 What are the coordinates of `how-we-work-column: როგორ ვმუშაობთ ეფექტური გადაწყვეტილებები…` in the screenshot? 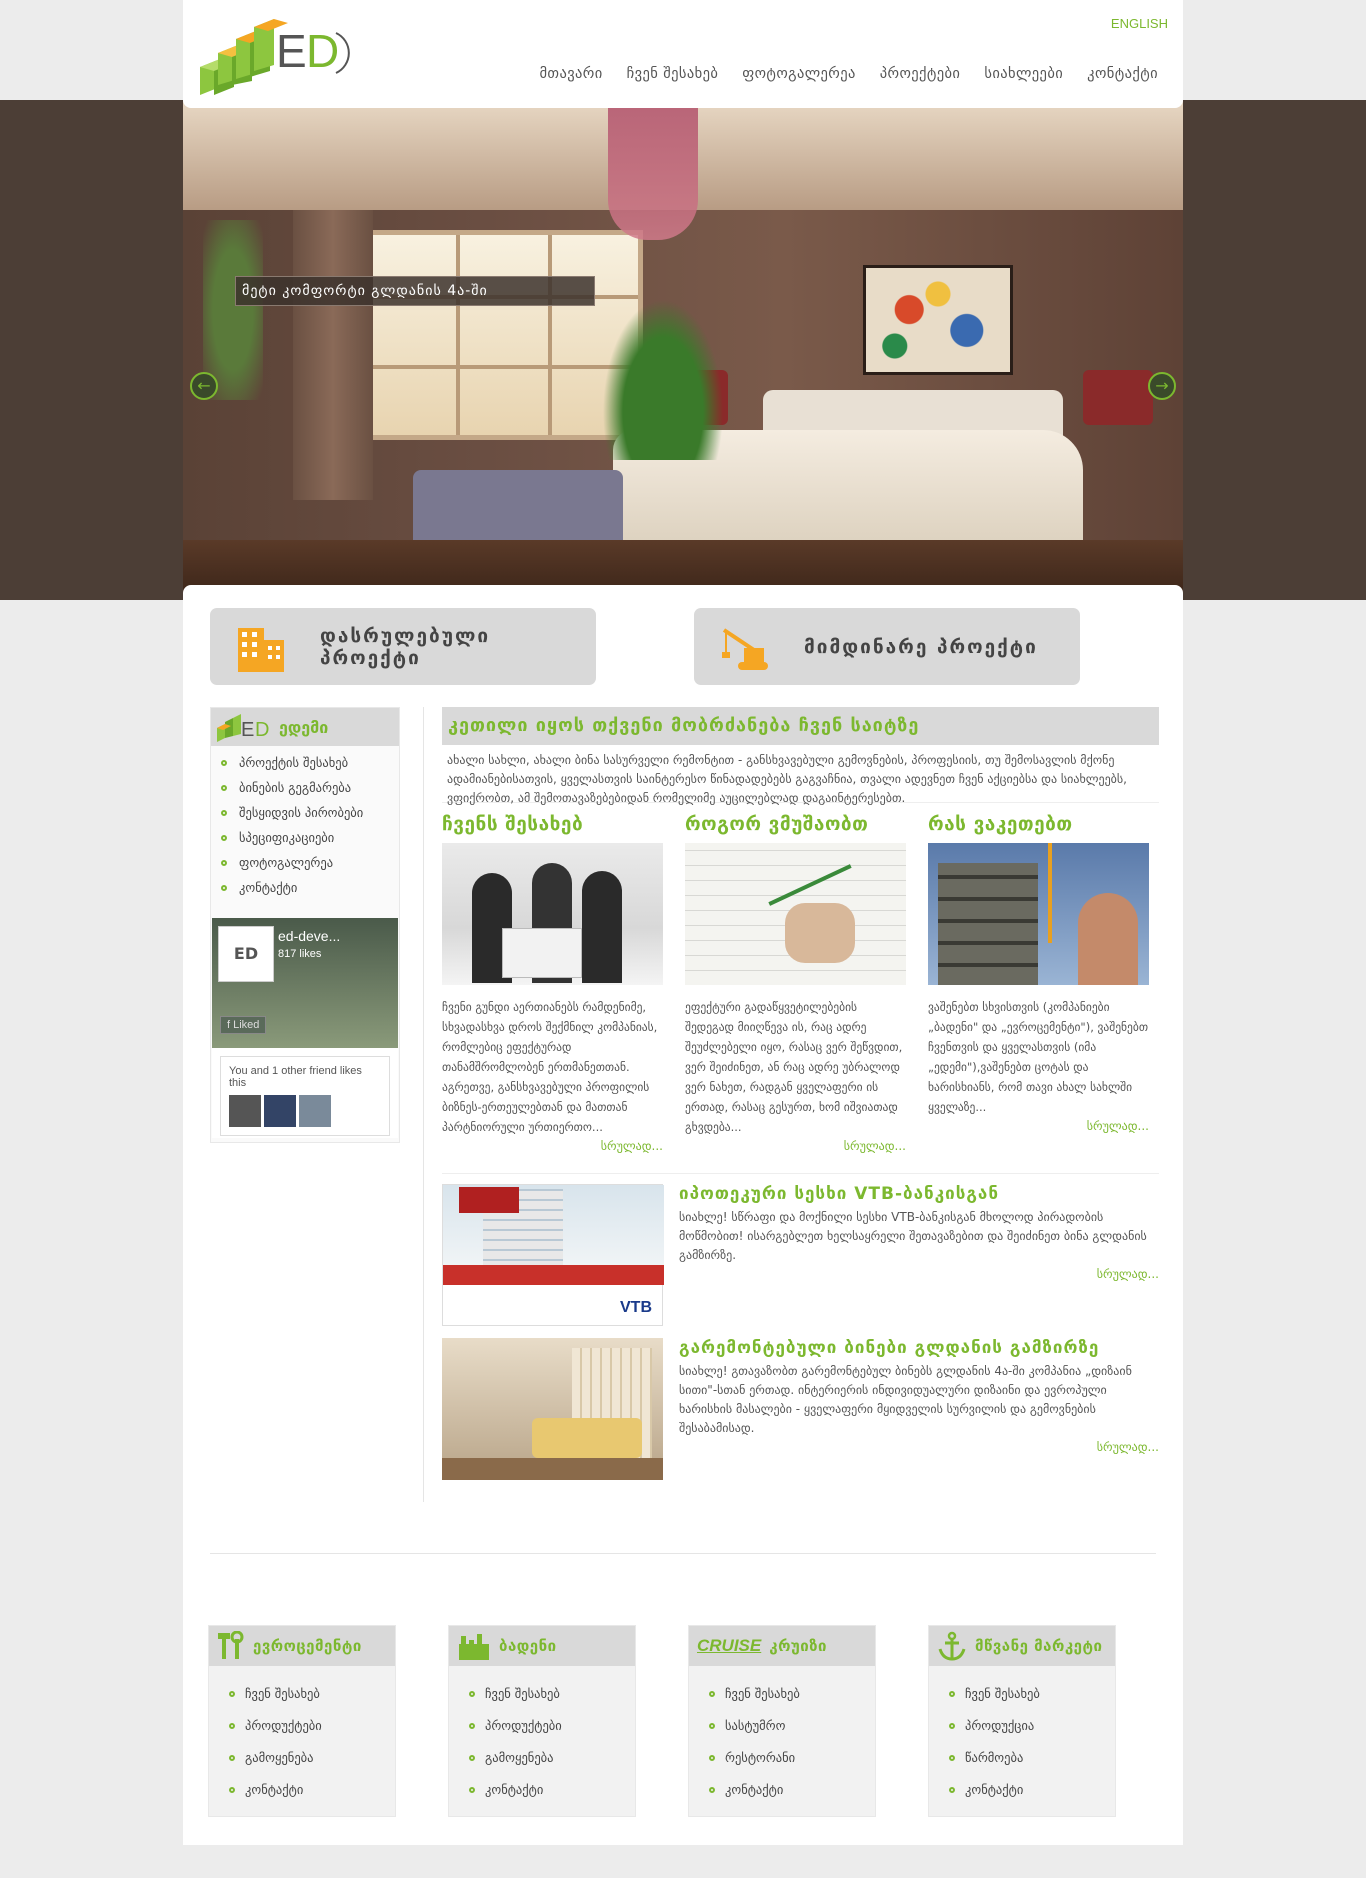 It's located at (795, 983).